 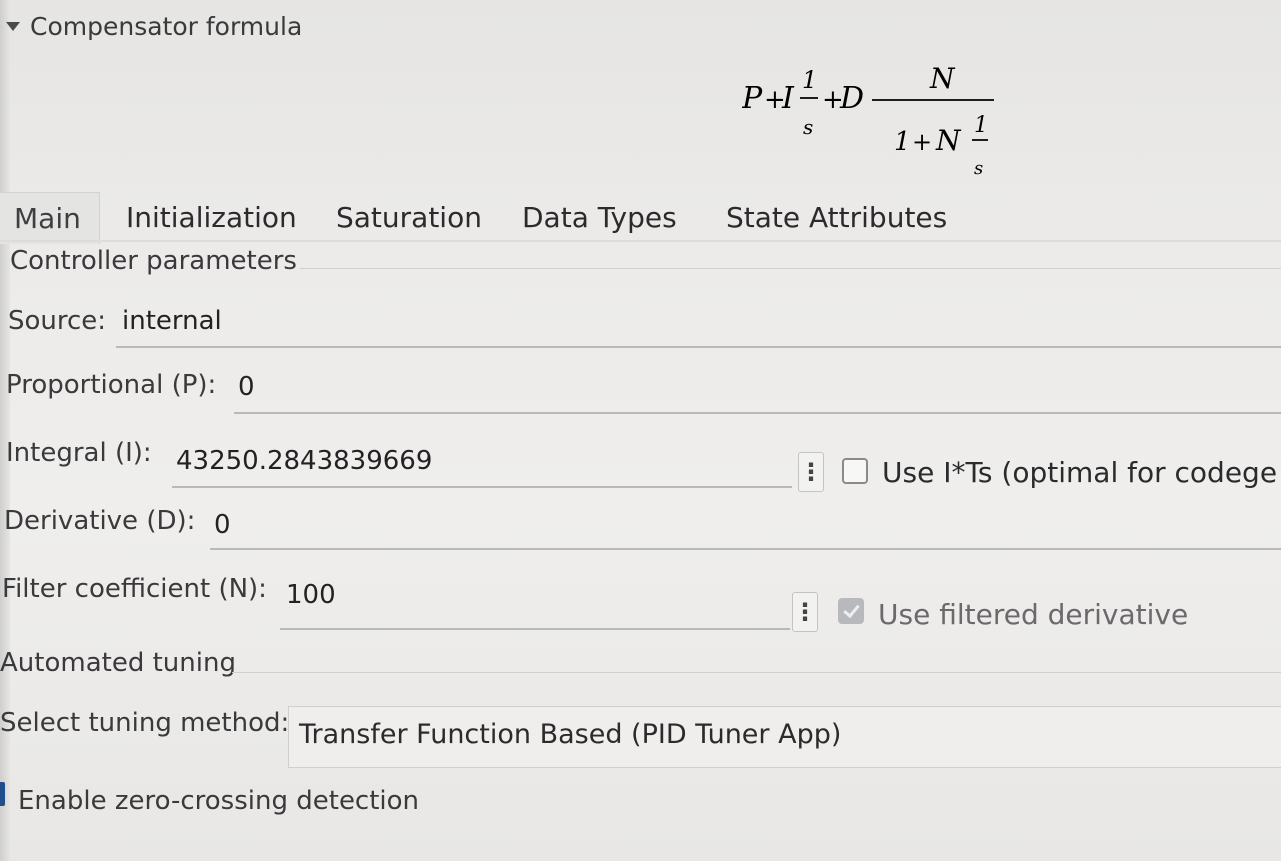 What do you see at coordinates (745, 549) in the screenshot?
I see `derivative-underline` at bounding box center [745, 549].